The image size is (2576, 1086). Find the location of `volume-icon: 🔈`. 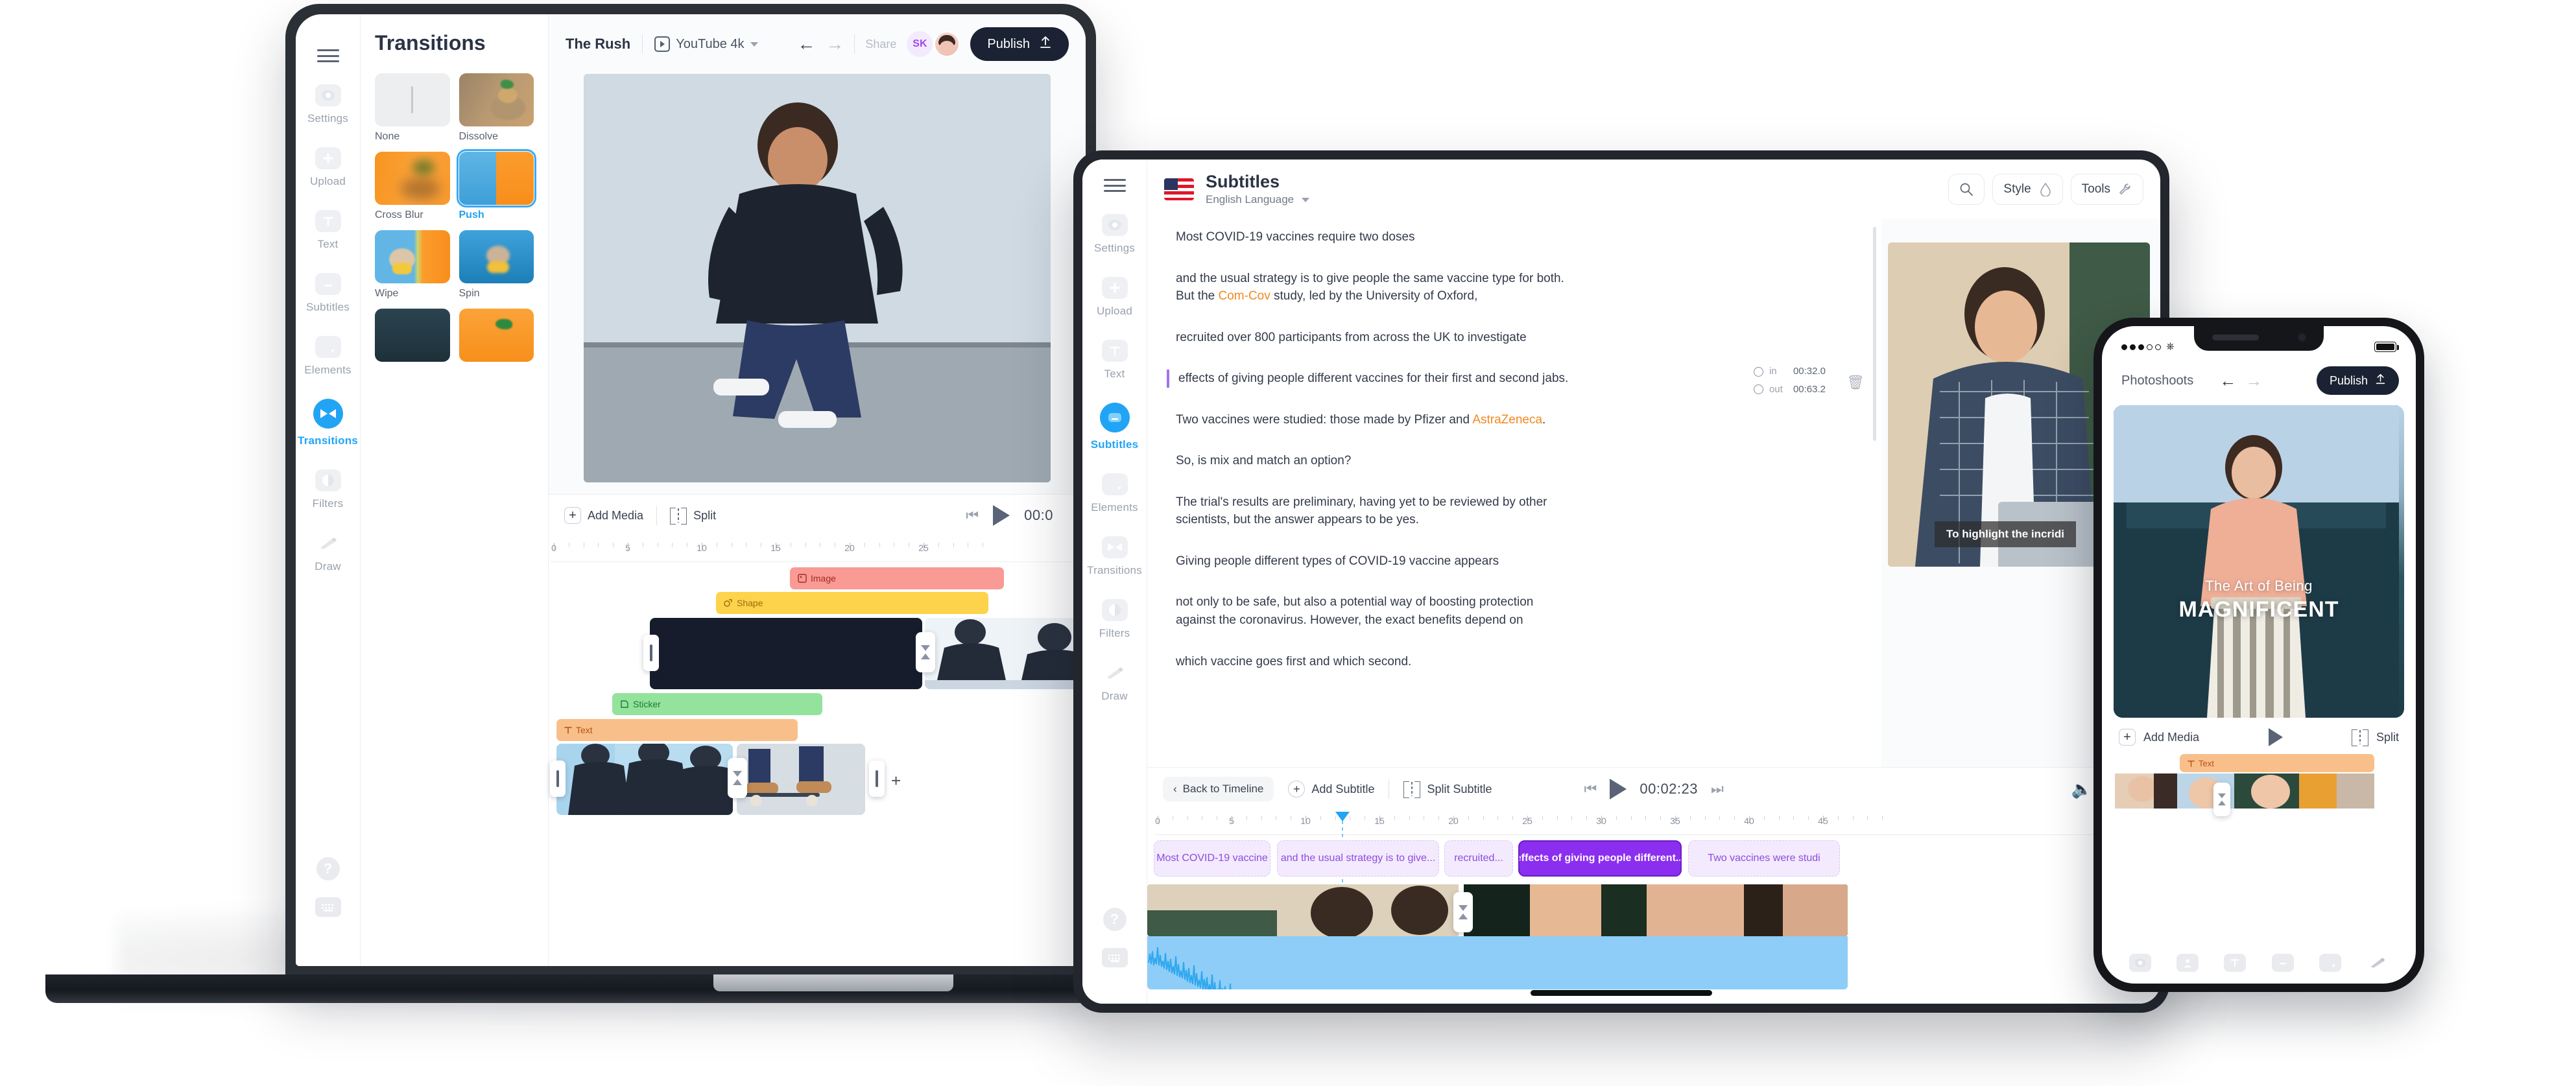

volume-icon: 🔈 is located at coordinates (2081, 789).